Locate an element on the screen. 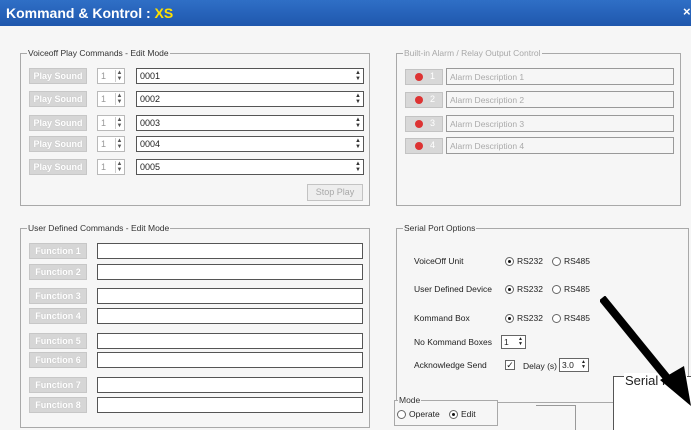 The image size is (691, 430). alarm-description-1: Alarm Description 1 is located at coordinates (560, 76).